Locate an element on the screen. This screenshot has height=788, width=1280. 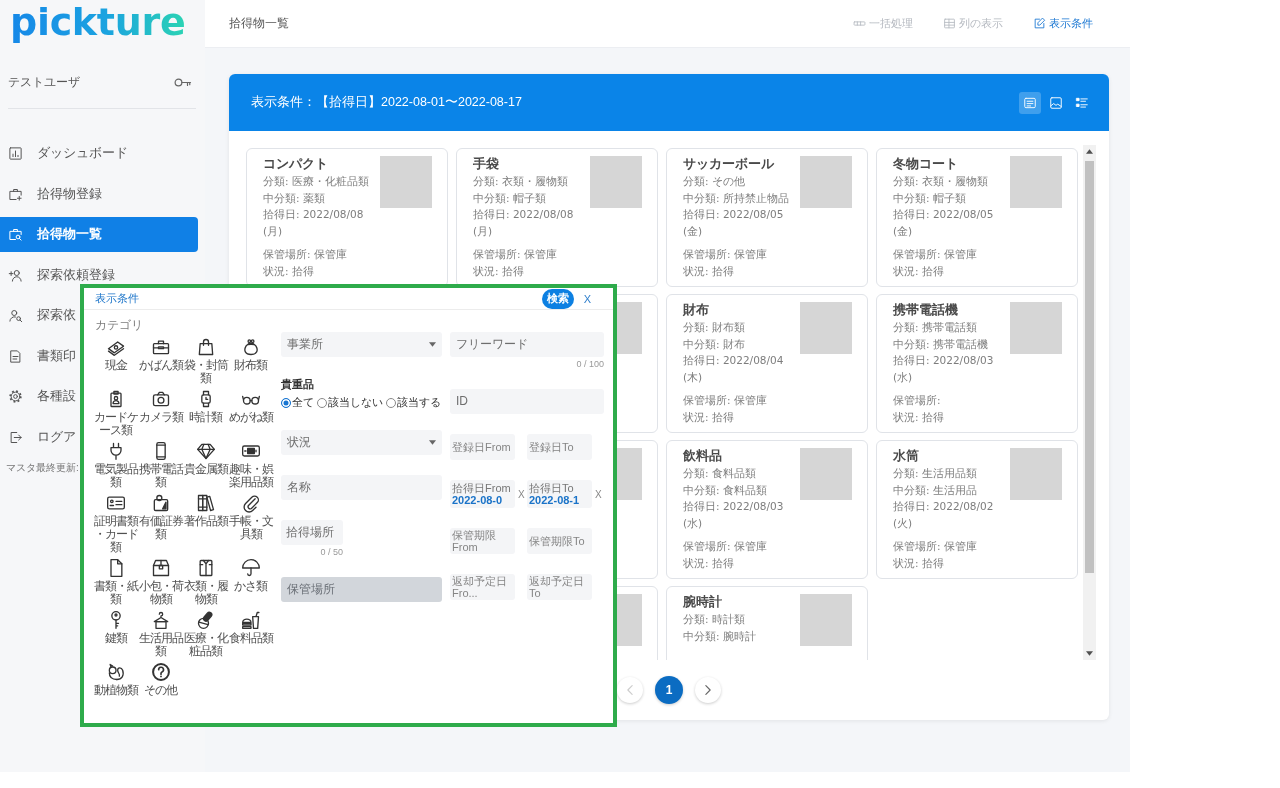
item-name: コンパクト is located at coordinates (295, 164).